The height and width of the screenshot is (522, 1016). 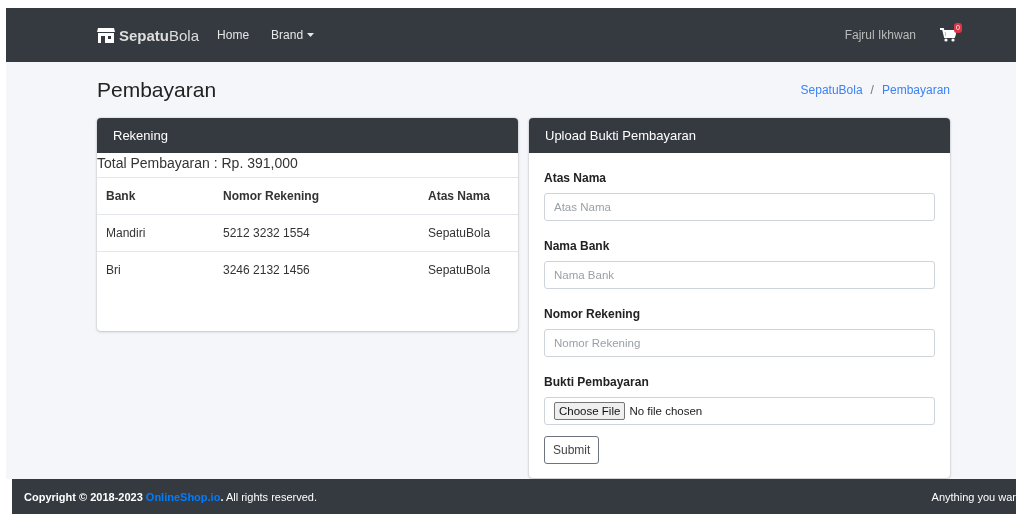 I want to click on cart-icon, so click(x=948, y=35).